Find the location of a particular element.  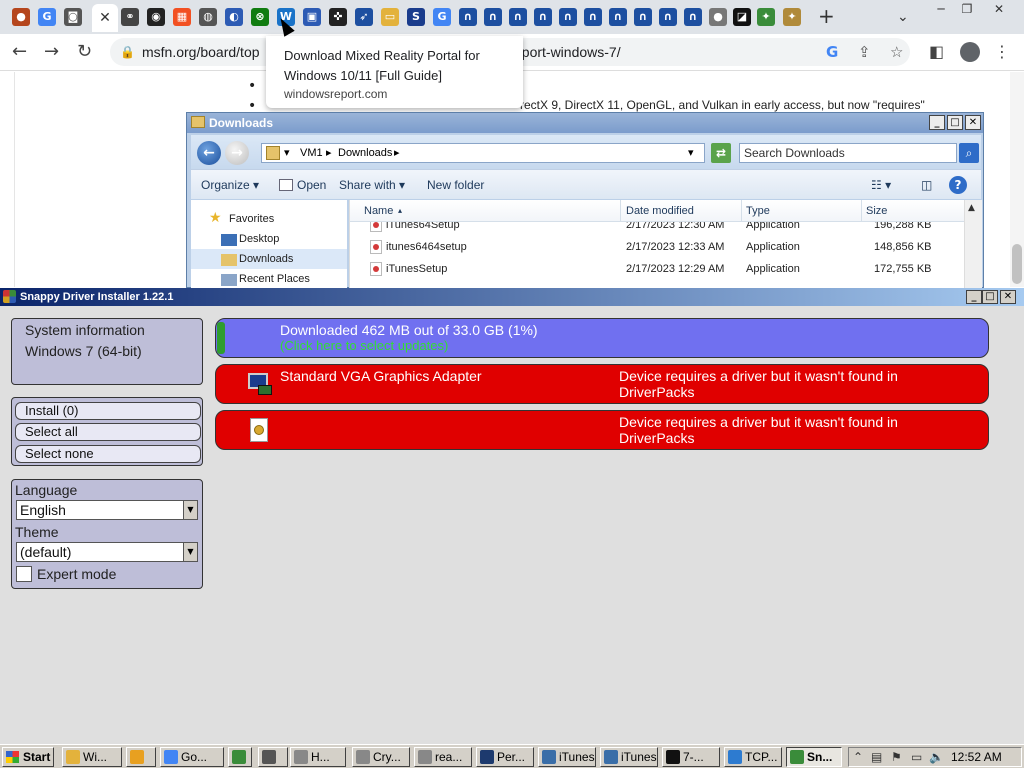

path-segment: Downloads is located at coordinates (365, 153).